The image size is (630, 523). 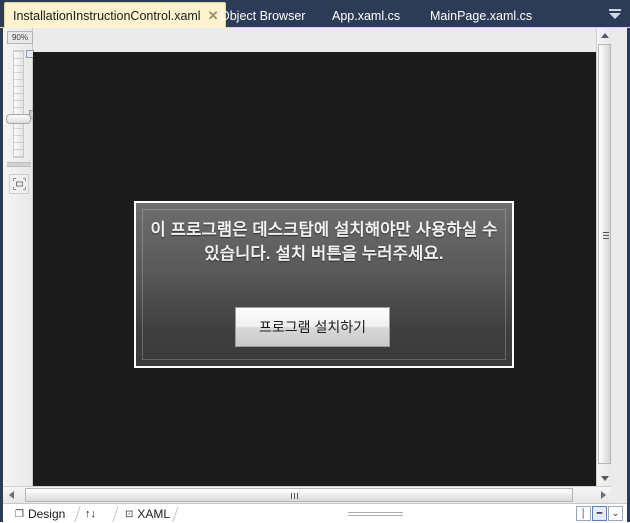 I want to click on tab-overflow-chevron-down-icon, so click(x=615, y=14).